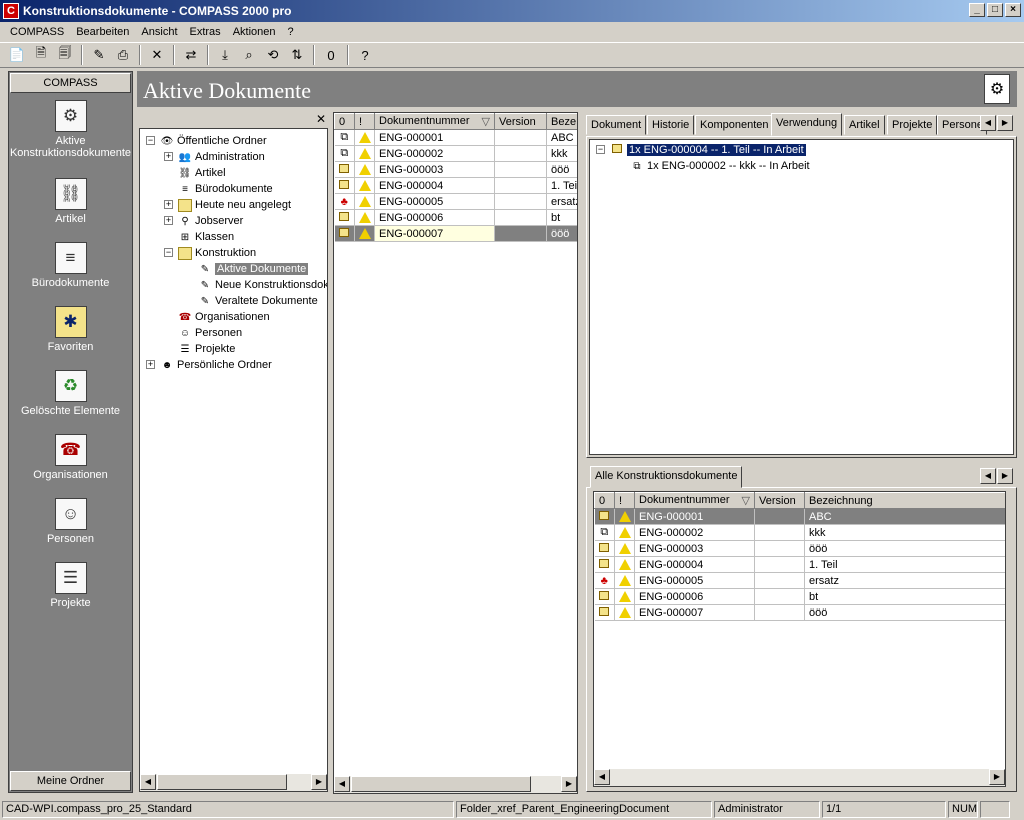 The height and width of the screenshot is (820, 1024). I want to click on new-doc-icon: 📄, so click(17, 55).